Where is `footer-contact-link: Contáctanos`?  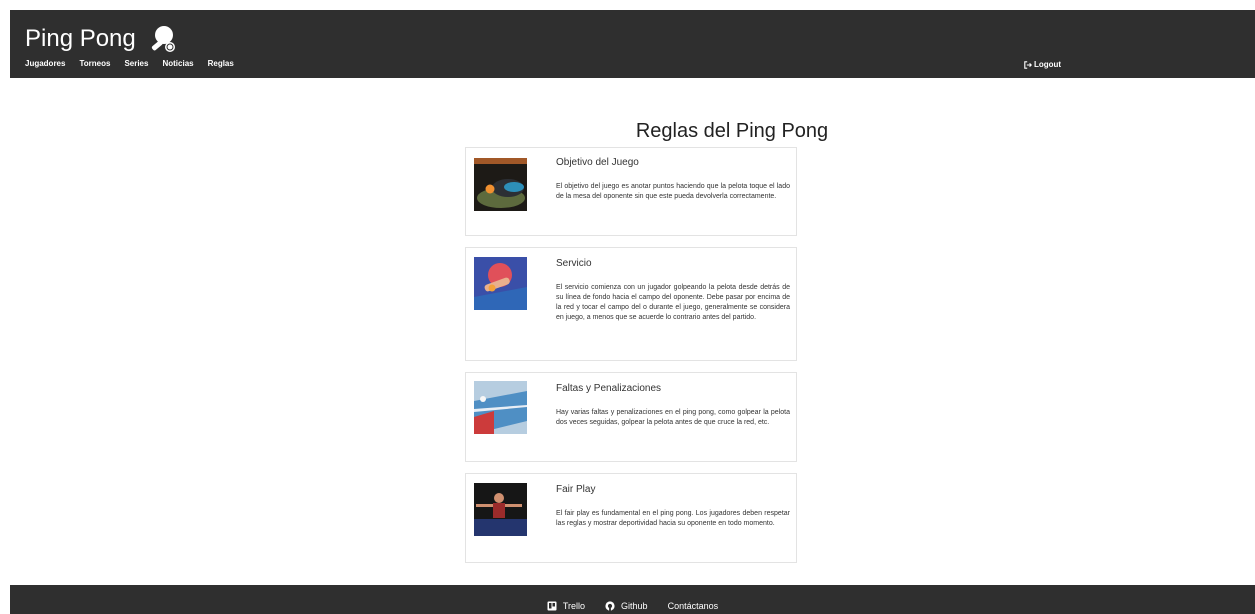
footer-contact-link: Contáctanos is located at coordinates (693, 606).